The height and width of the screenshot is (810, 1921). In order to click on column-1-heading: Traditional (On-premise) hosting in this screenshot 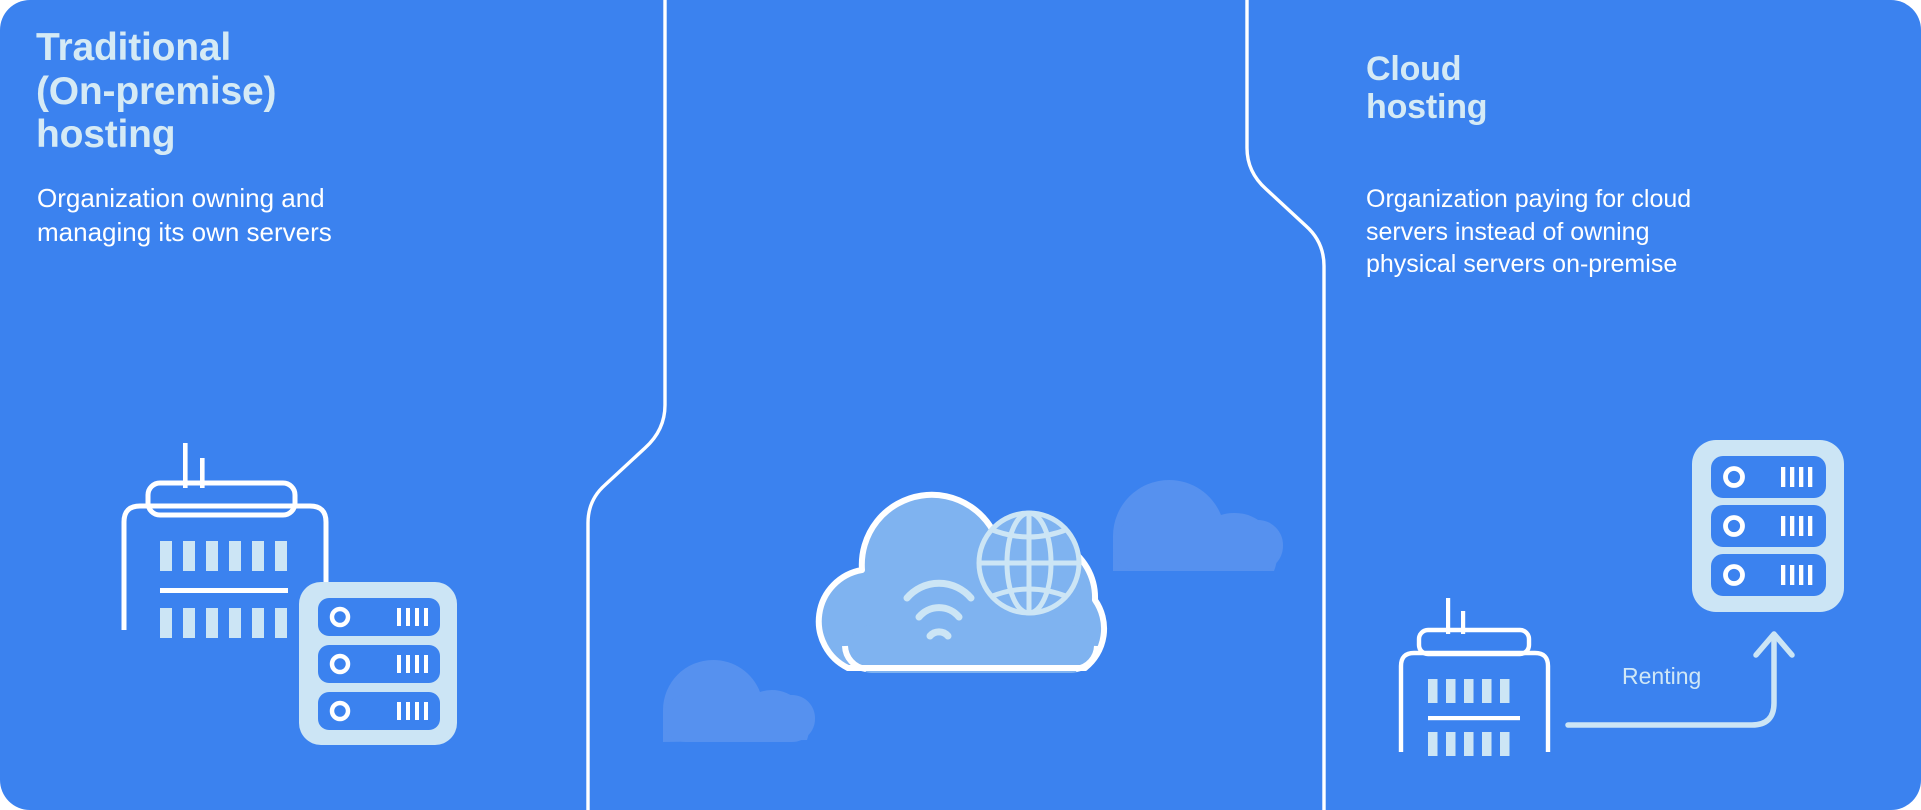, I will do `click(156, 91)`.